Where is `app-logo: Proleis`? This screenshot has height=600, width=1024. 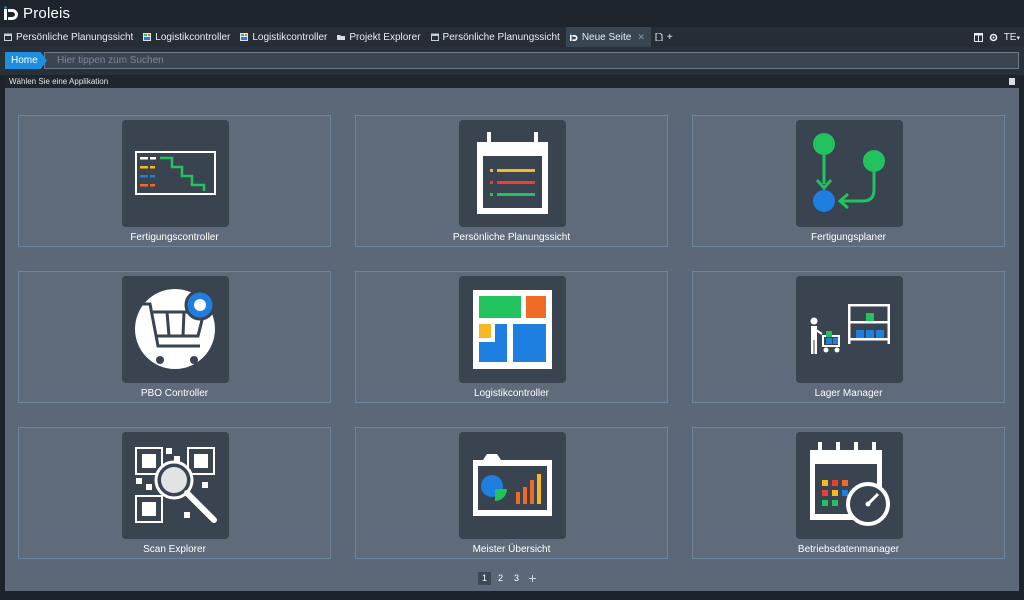 app-logo: Proleis is located at coordinates (36, 13).